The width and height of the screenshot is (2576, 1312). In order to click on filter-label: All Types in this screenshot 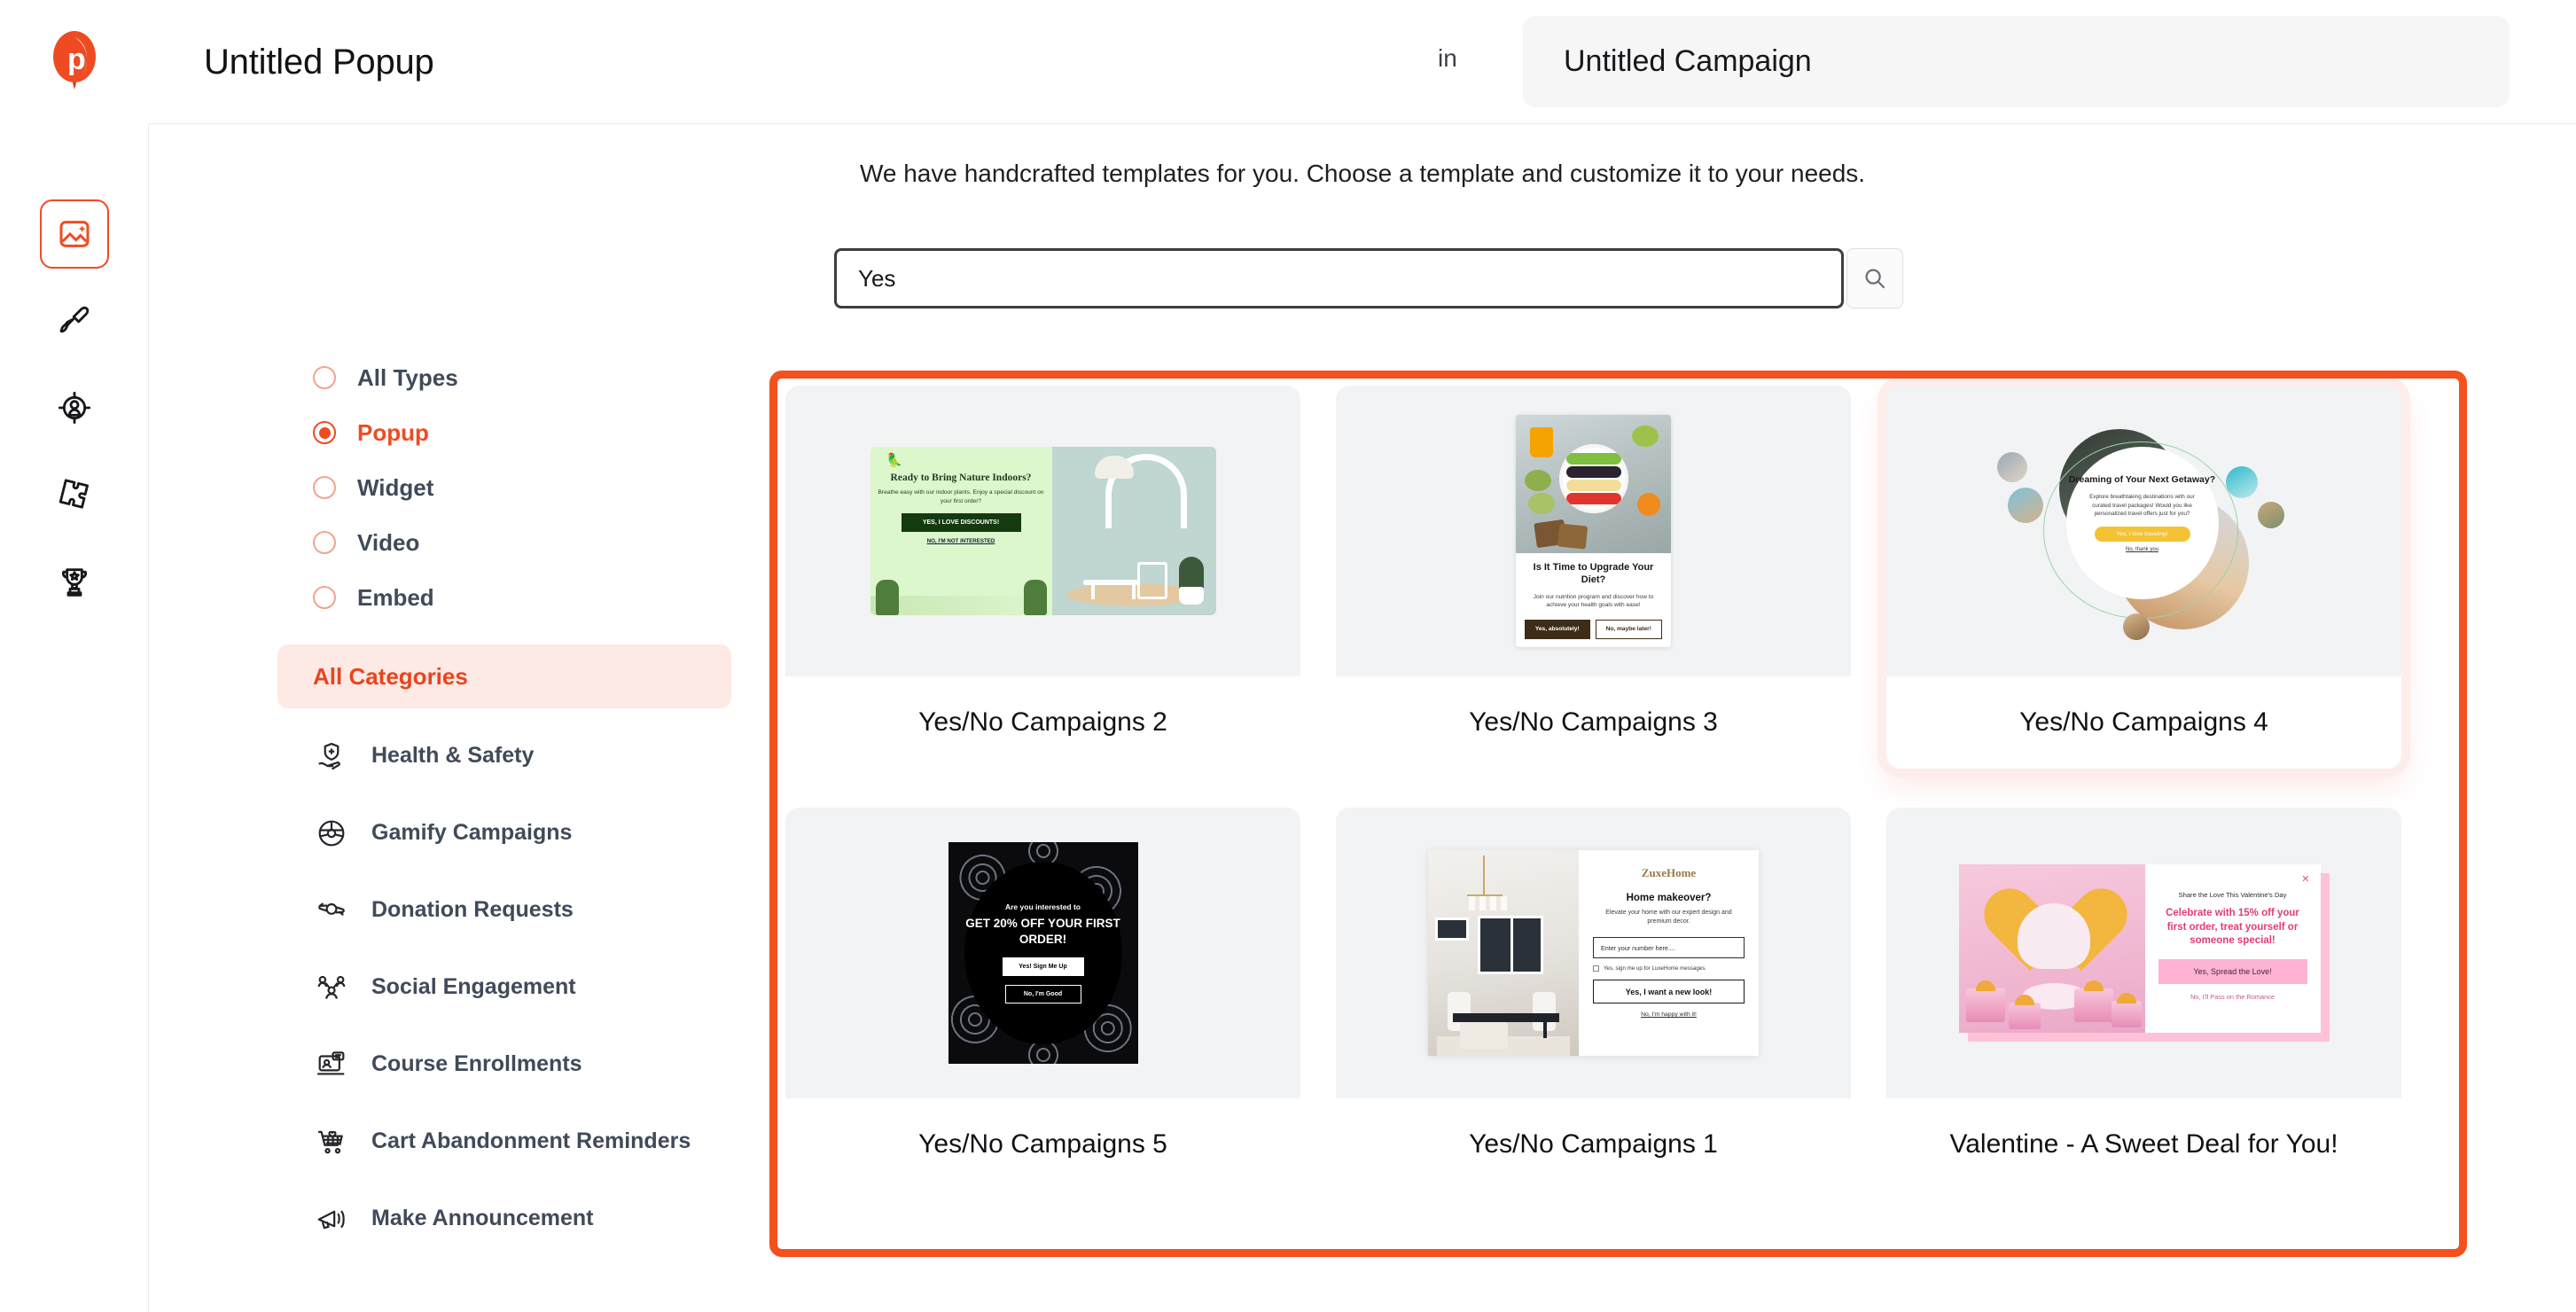, I will do `click(407, 377)`.